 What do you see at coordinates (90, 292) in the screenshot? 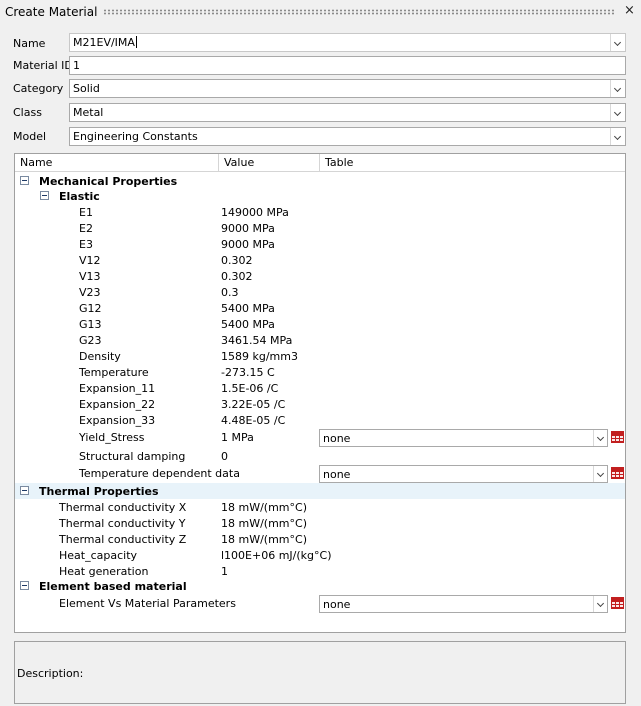
I see `property-name: V23` at bounding box center [90, 292].